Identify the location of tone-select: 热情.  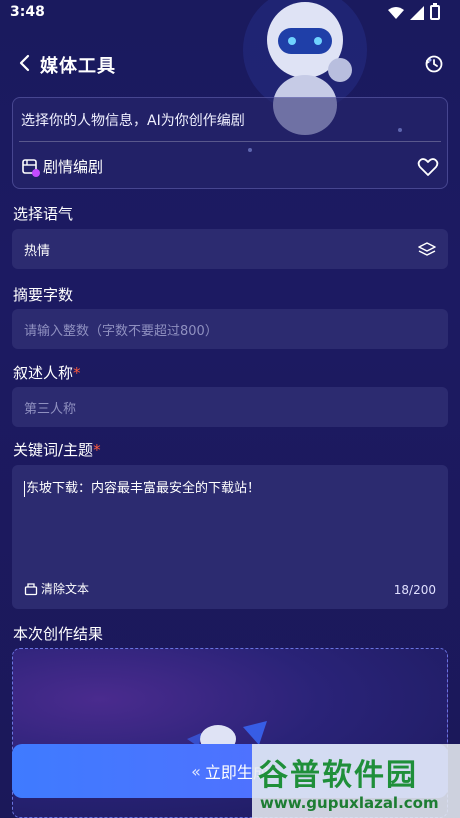
(230, 249).